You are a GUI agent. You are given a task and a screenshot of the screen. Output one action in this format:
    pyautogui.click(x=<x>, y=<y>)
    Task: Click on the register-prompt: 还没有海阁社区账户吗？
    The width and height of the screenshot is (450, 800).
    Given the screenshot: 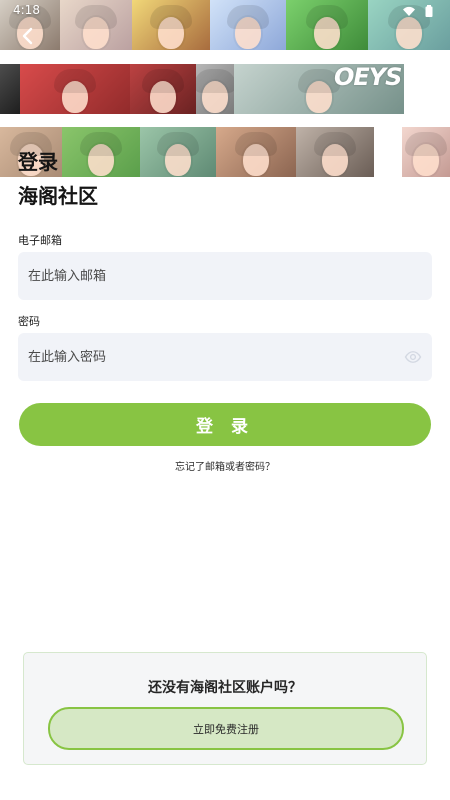 What is the action you would take?
    pyautogui.click(x=225, y=688)
    